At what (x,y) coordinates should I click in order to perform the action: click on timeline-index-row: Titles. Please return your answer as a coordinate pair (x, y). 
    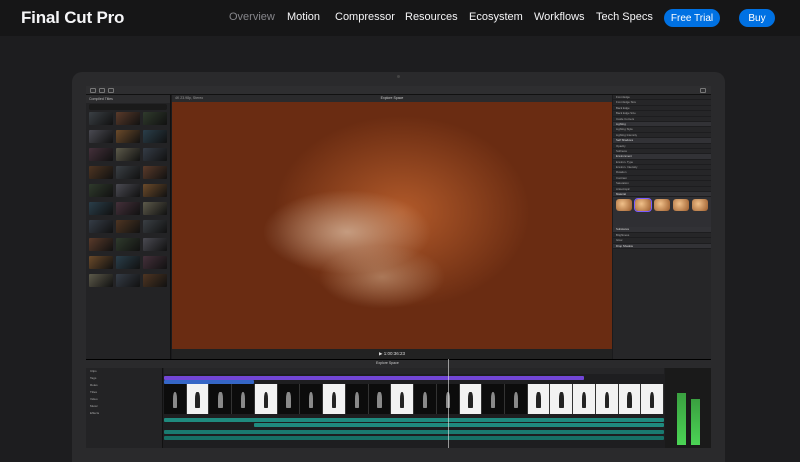
    Looking at the image, I should click on (124, 392).